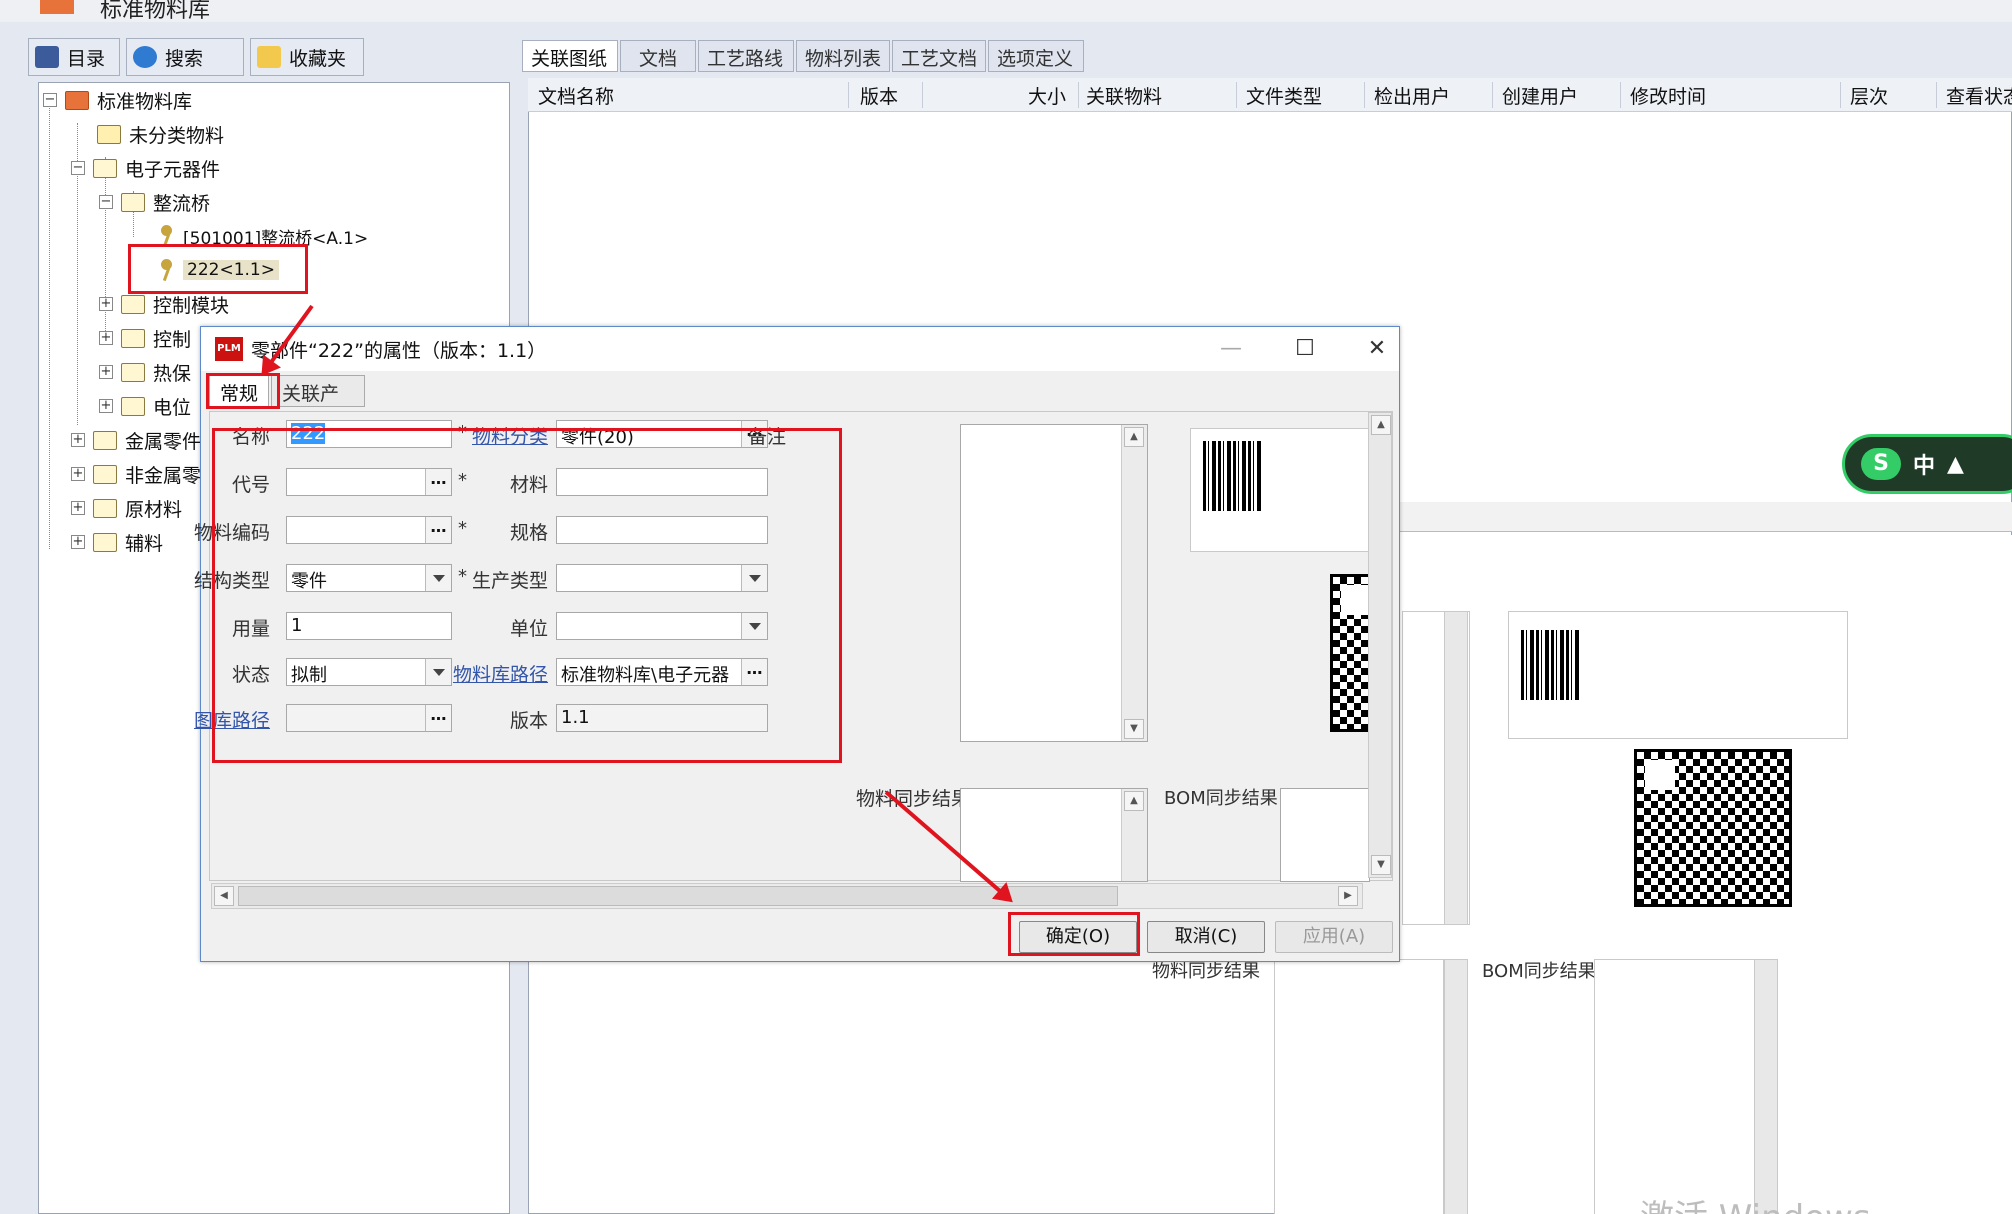  Describe the element at coordinates (1955, 464) in the screenshot. I see `ime-shirt-icon: ▲` at that location.